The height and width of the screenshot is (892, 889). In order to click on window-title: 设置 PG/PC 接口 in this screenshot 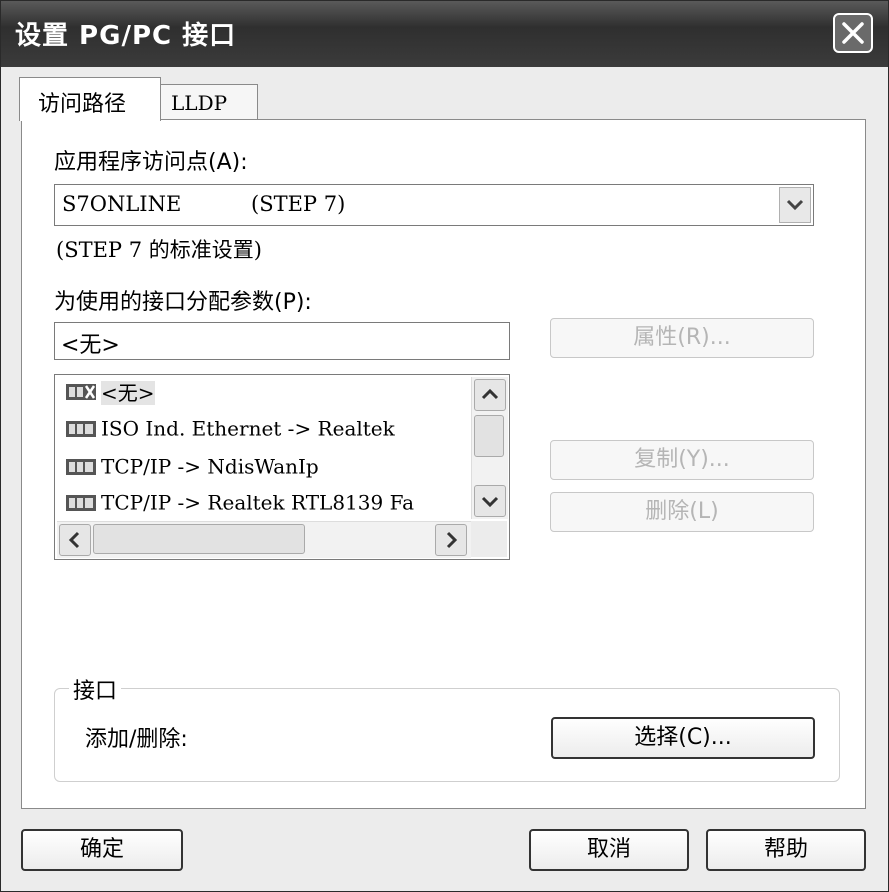, I will do `click(126, 36)`.